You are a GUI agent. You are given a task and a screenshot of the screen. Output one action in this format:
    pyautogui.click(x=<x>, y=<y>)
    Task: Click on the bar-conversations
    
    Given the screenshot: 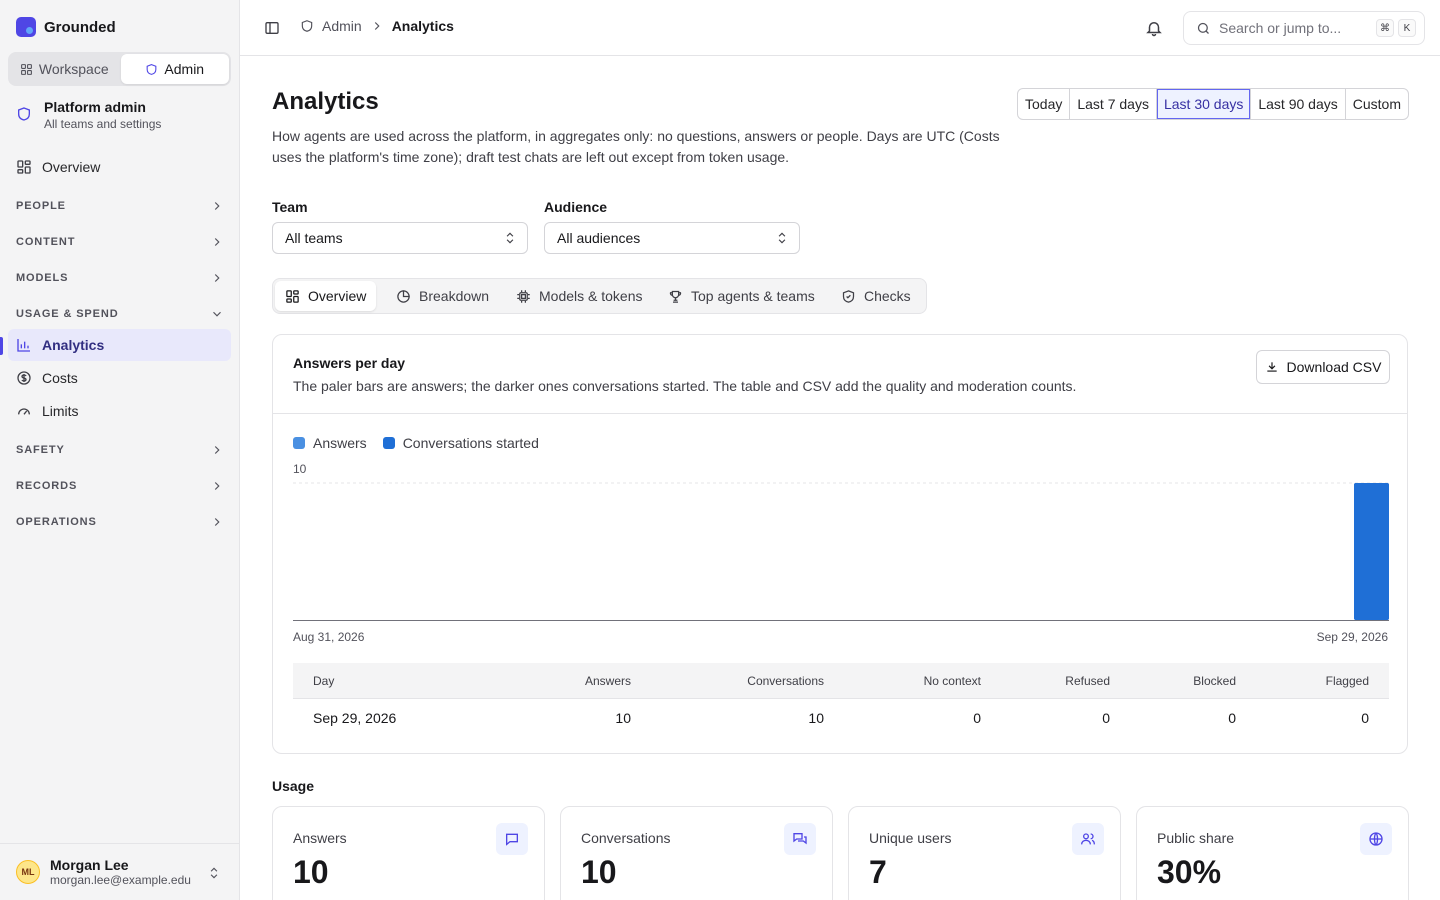 What is the action you would take?
    pyautogui.click(x=1371, y=551)
    